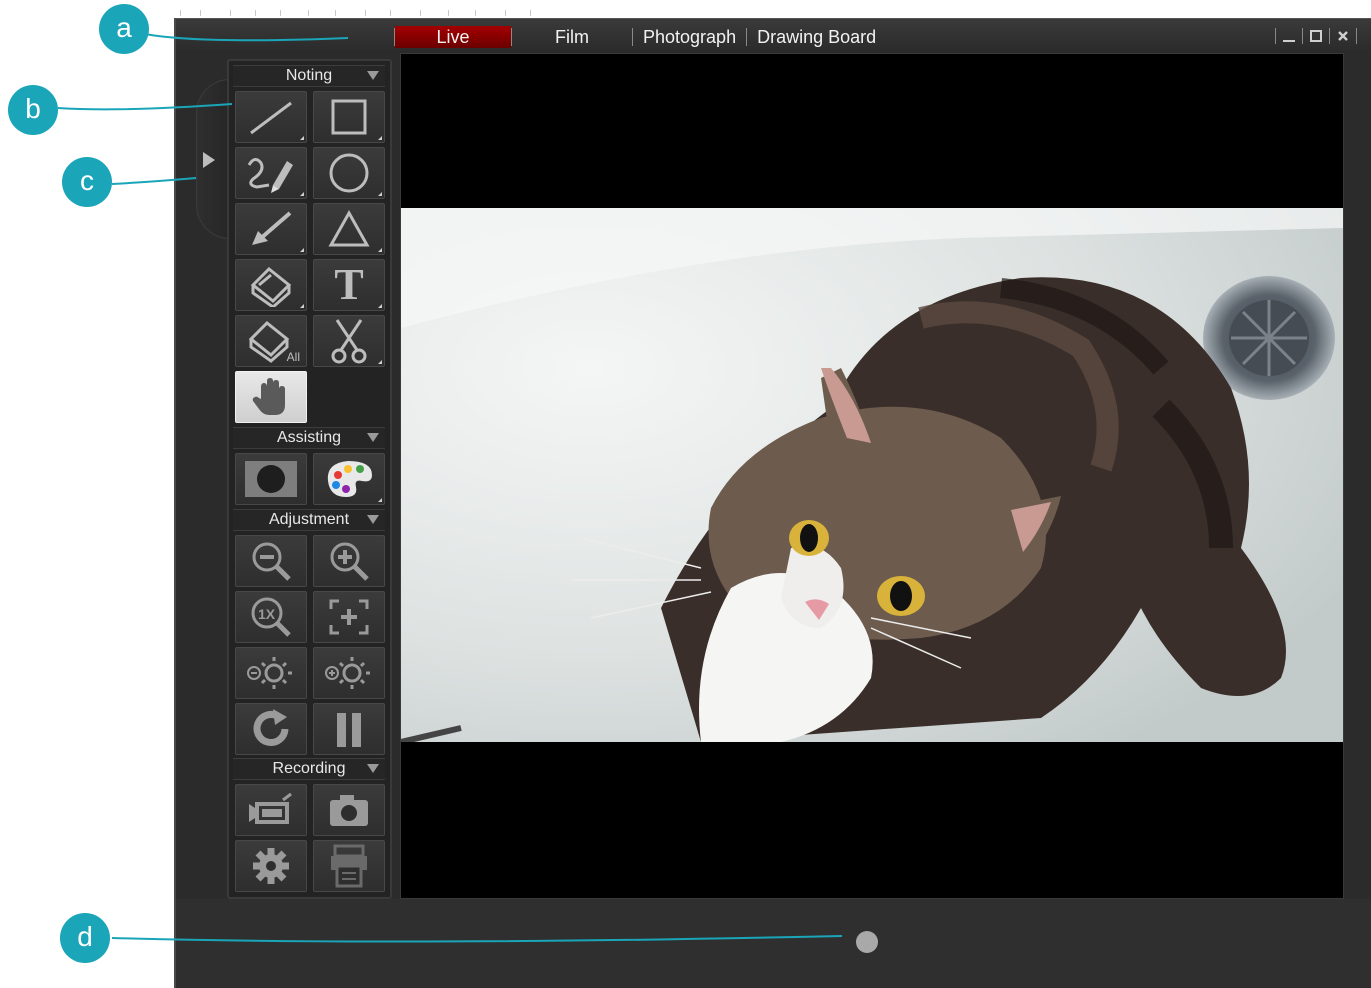 This screenshot has width=1371, height=988. I want to click on camera-capture-button, so click(349, 810).